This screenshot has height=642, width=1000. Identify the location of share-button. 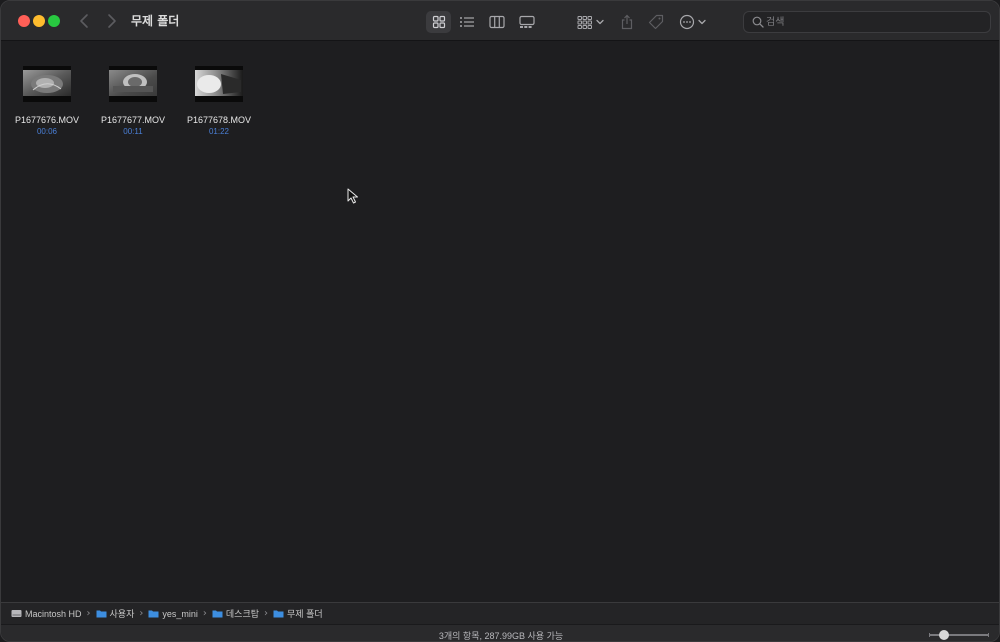
(627, 22).